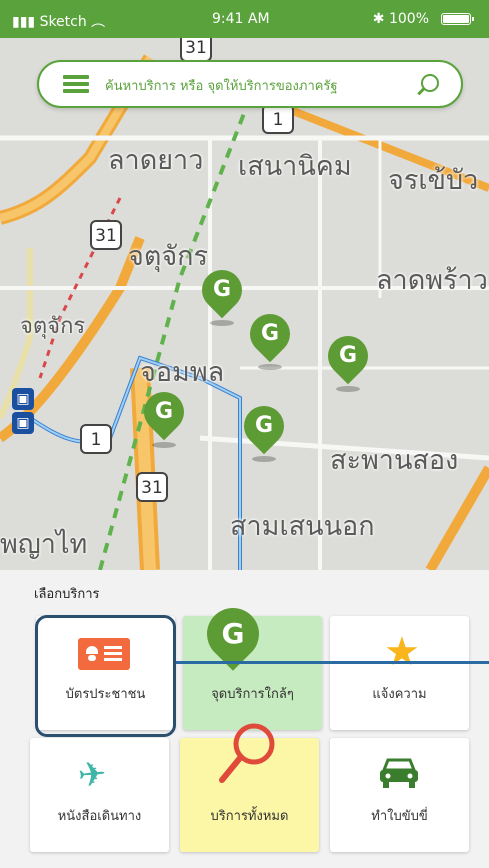  I want to click on service-driving-license: ทำใบขับขี่, so click(399, 795).